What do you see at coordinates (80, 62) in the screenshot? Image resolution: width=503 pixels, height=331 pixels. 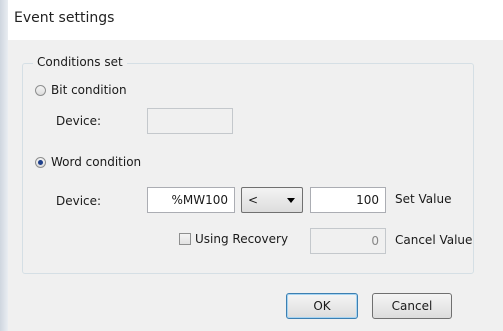 I see `conditions-group-title: Conditions set` at bounding box center [80, 62].